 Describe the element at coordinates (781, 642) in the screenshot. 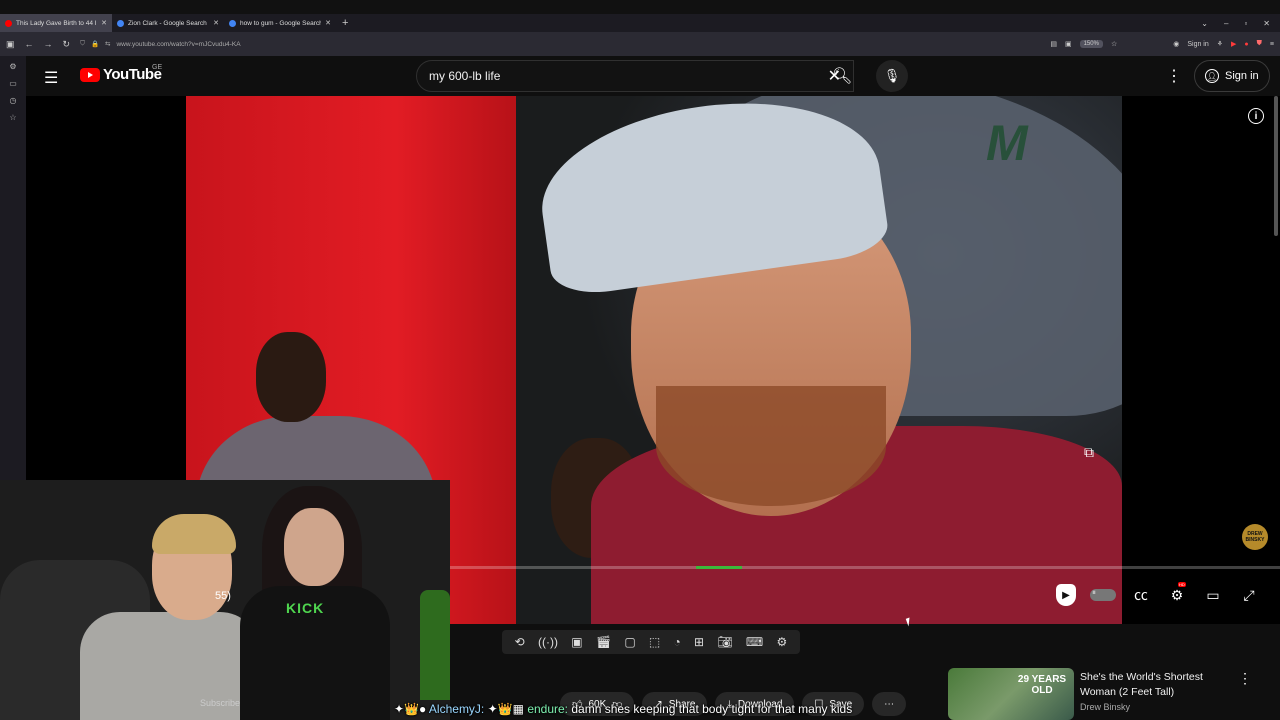

I see `tools-settings-icon: ⚙` at that location.